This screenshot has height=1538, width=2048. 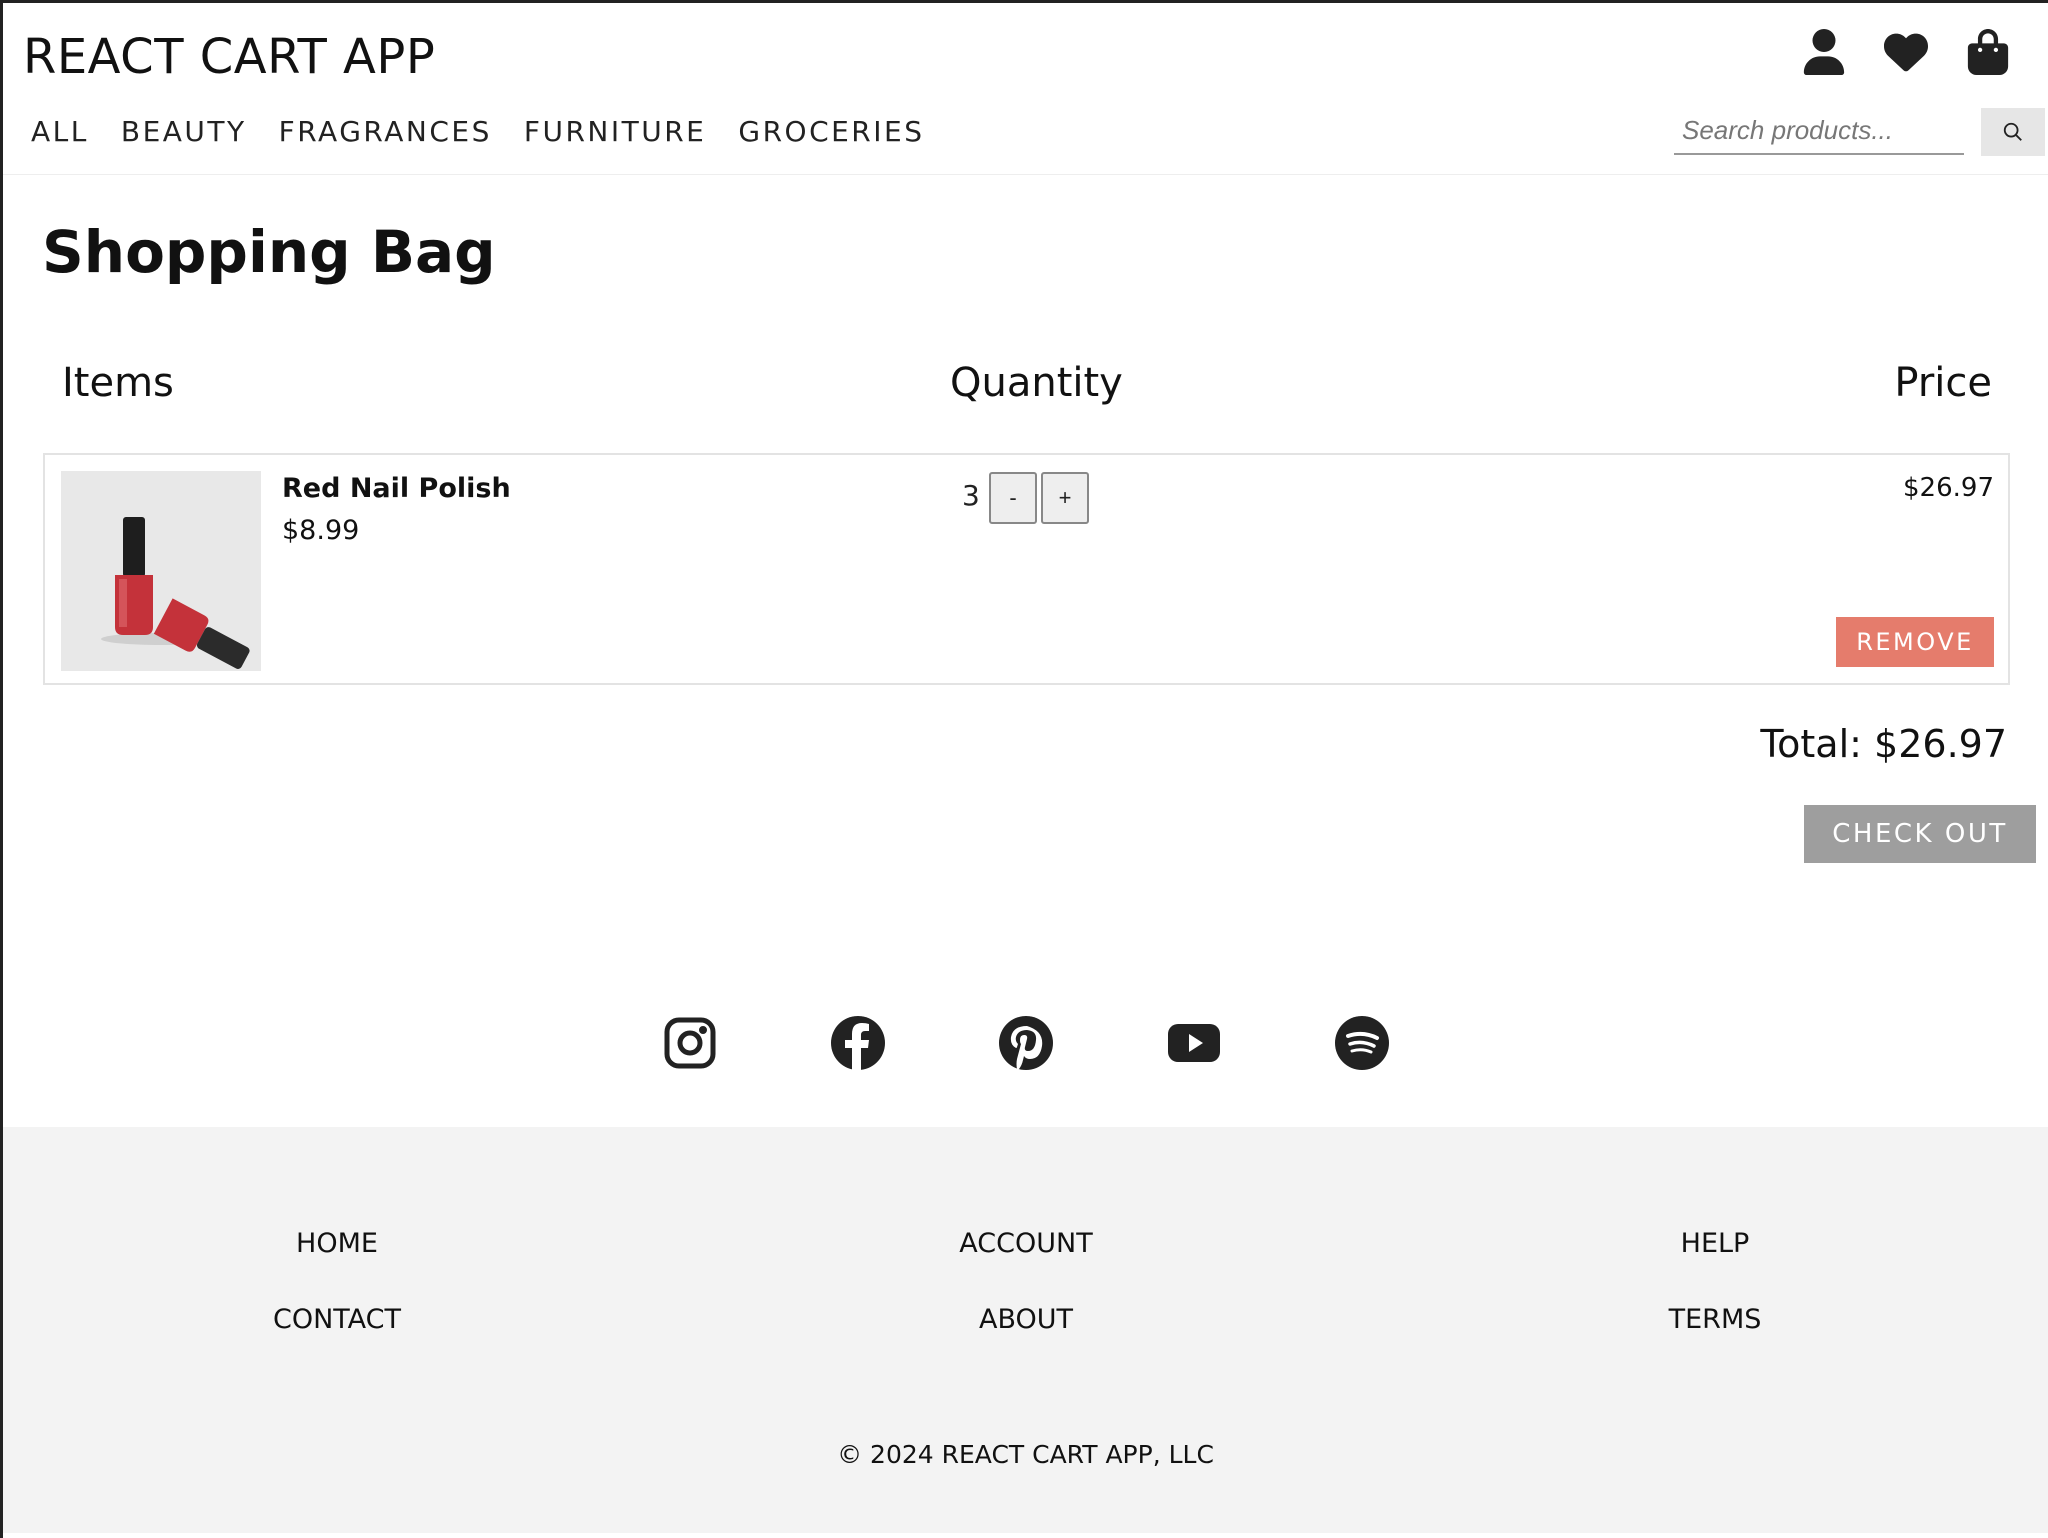 I want to click on header-icons, so click(x=1906, y=52).